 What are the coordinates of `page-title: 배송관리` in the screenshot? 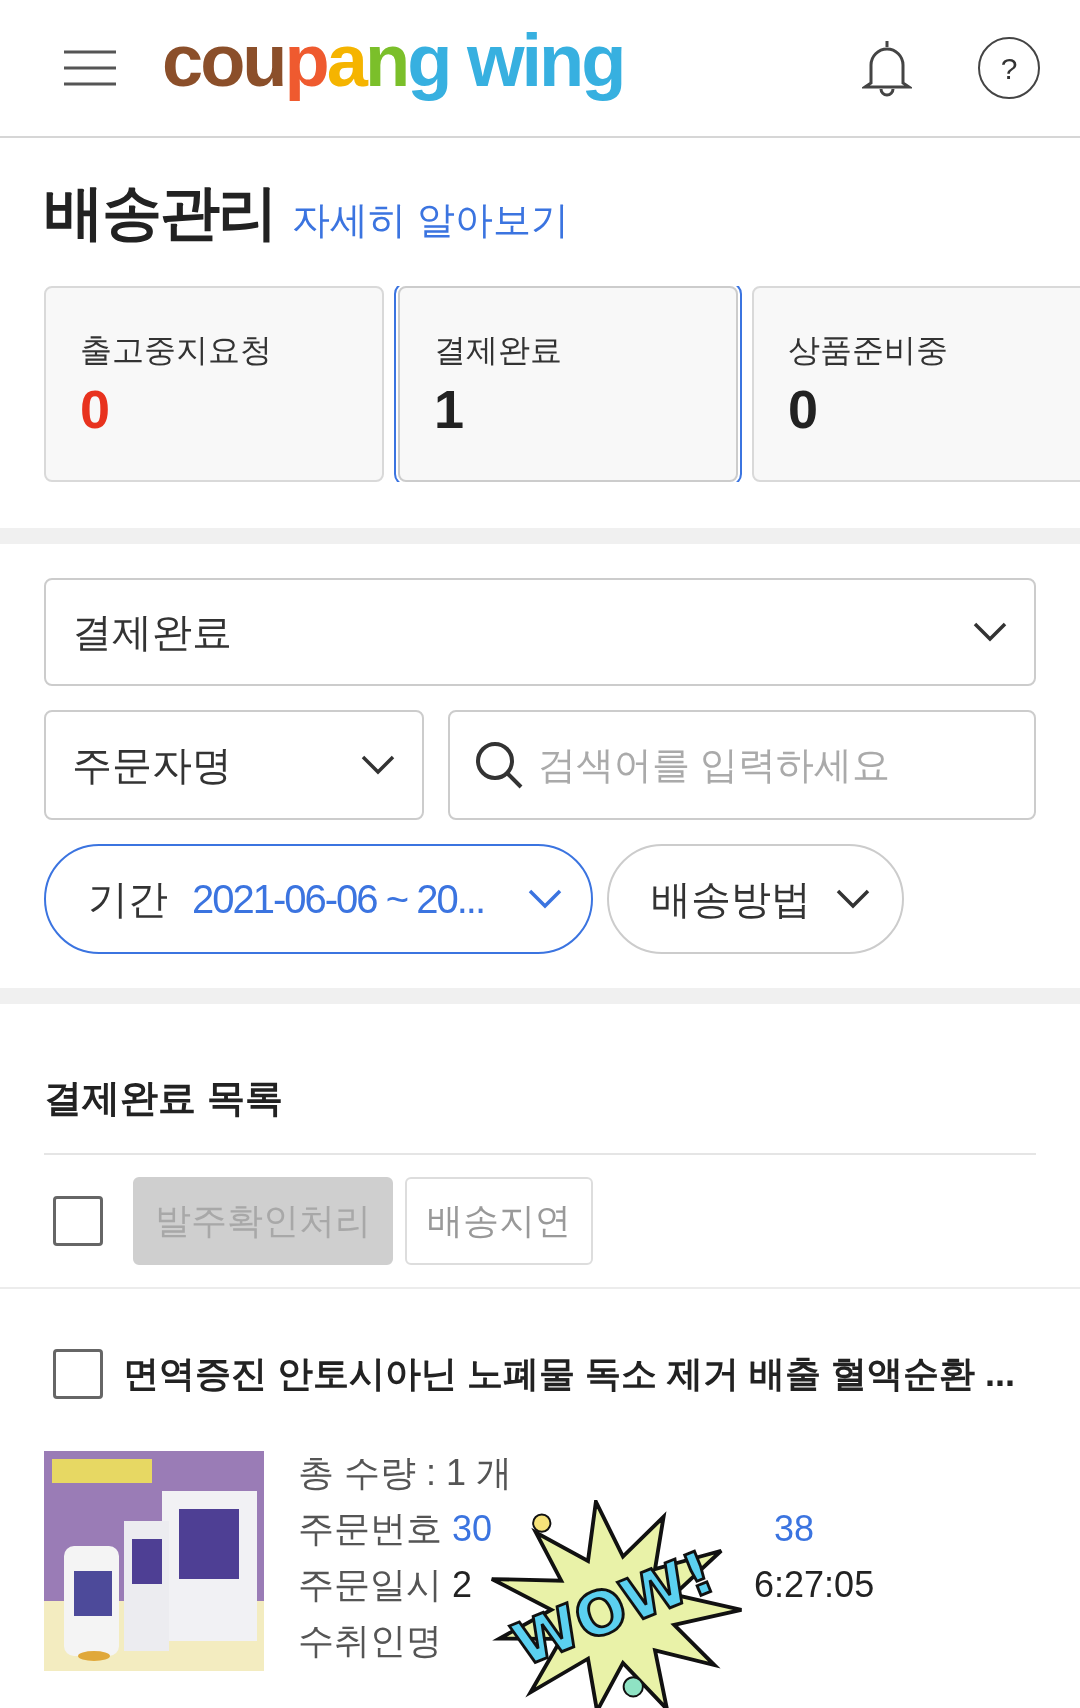 It's located at (160, 213).